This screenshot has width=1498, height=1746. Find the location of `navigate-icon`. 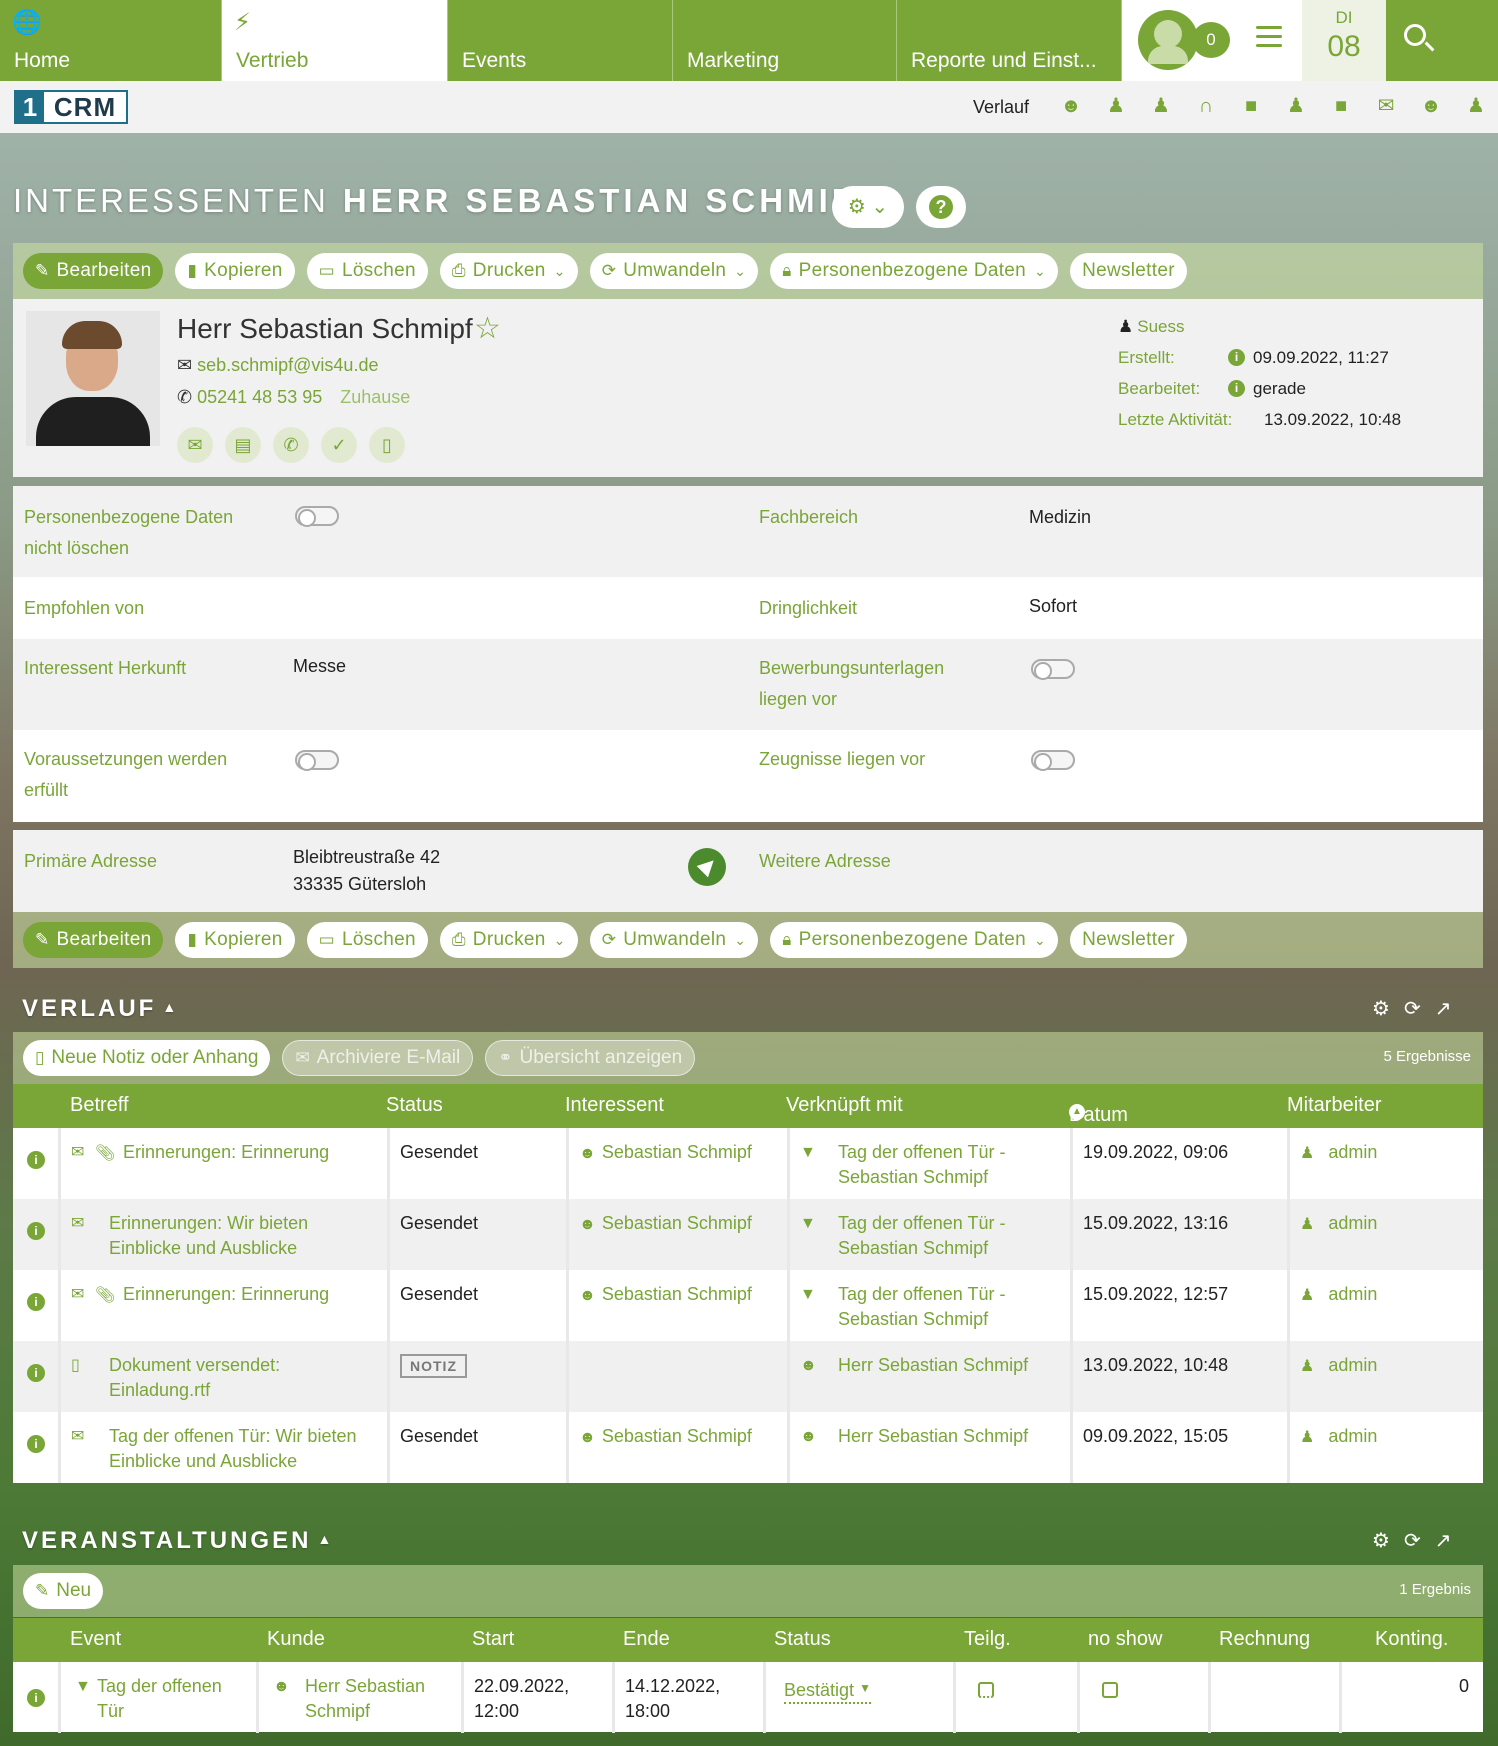

navigate-icon is located at coordinates (707, 867).